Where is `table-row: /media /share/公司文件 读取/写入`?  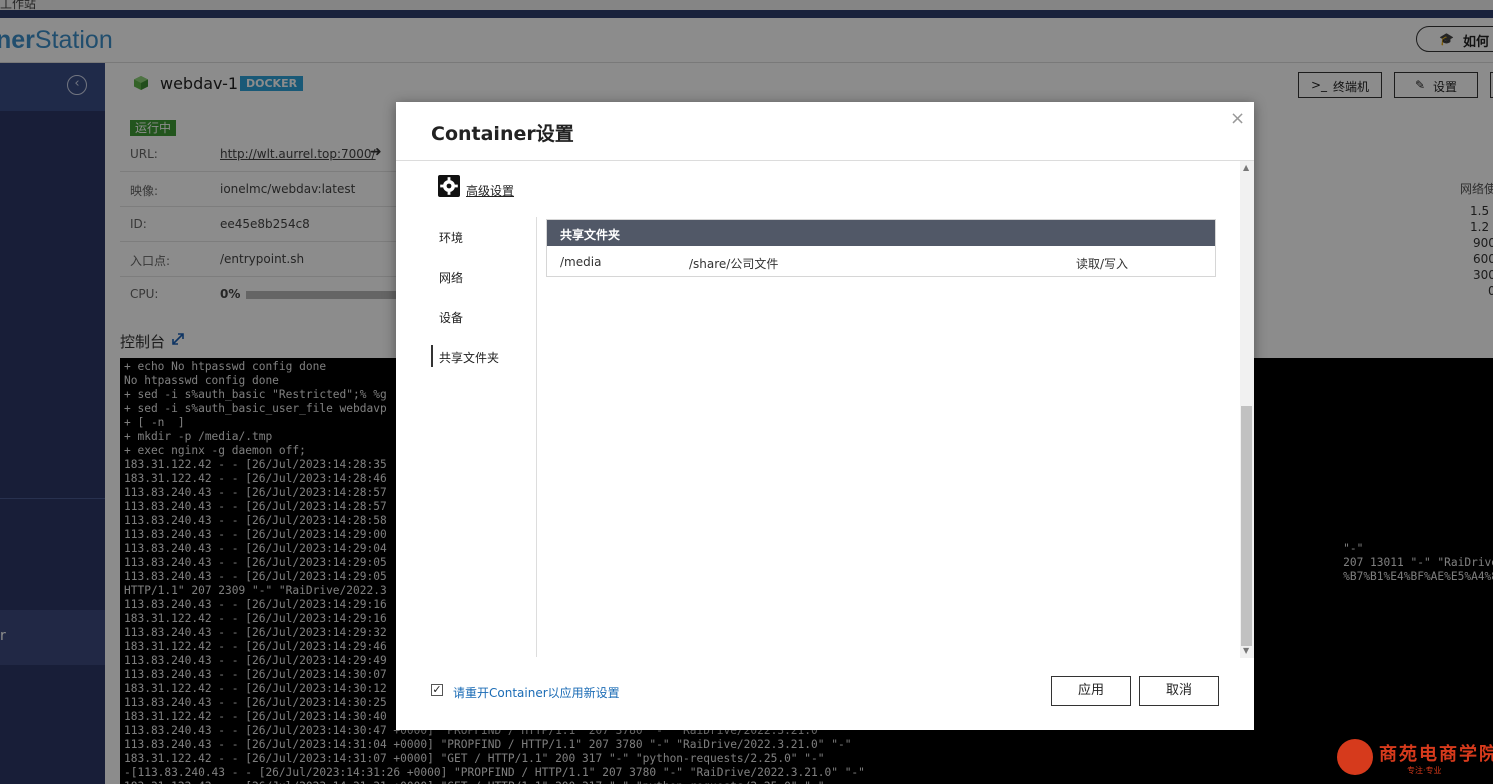
table-row: /media /share/公司文件 读取/写入 is located at coordinates (881, 261).